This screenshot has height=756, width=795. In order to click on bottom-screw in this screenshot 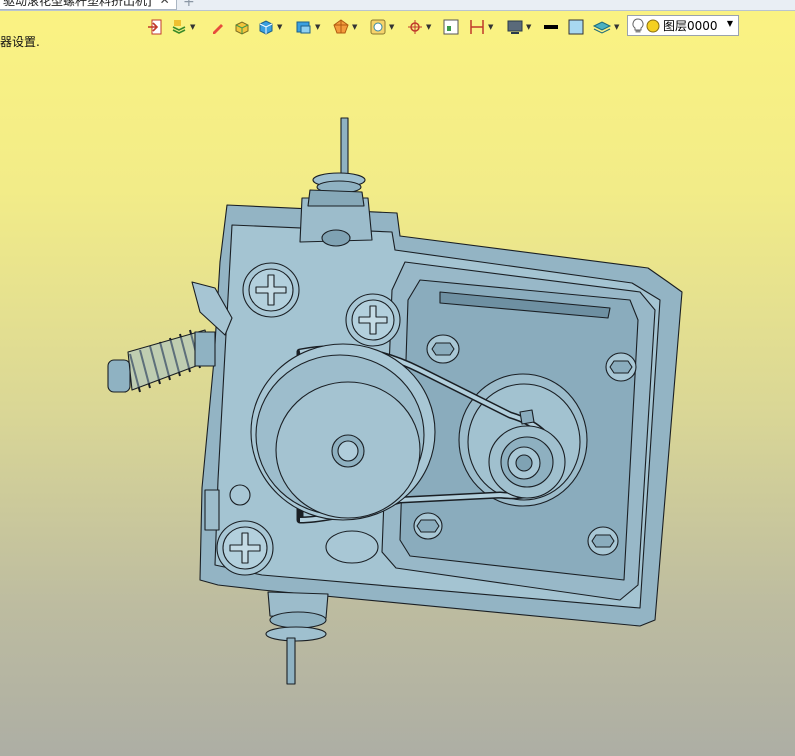, I will do `click(352, 547)`.